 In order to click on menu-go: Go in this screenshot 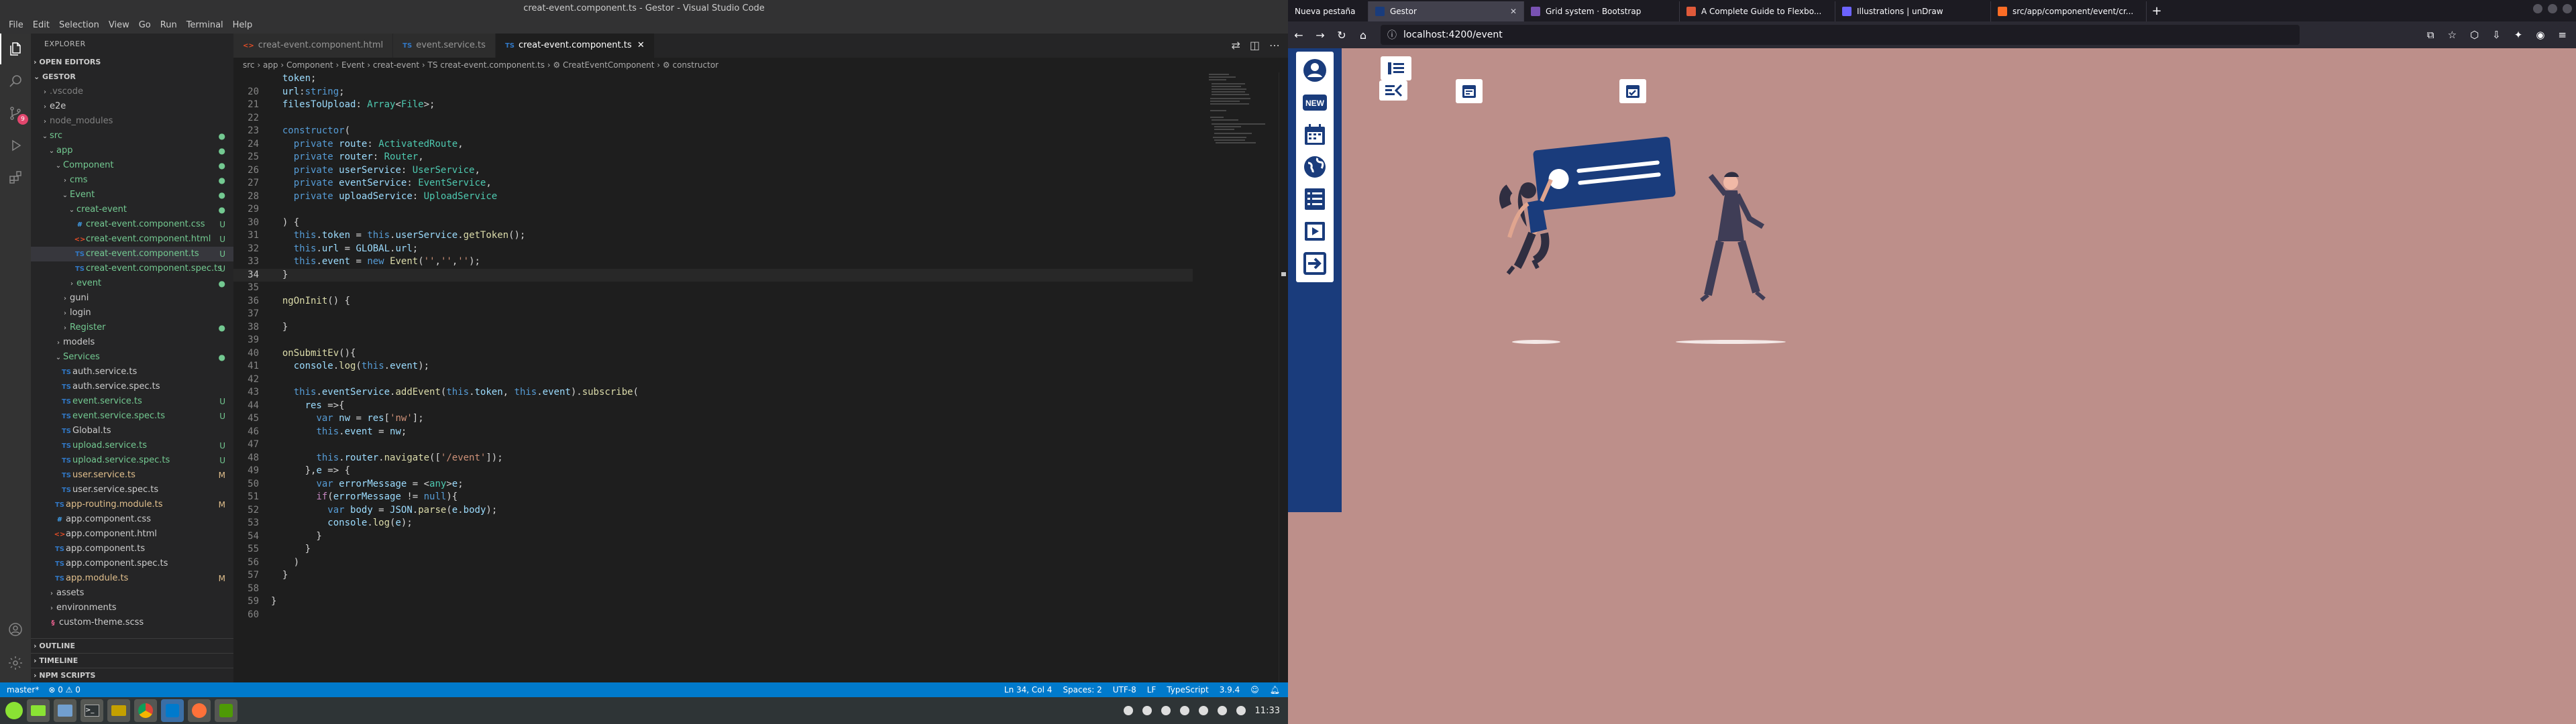, I will do `click(145, 25)`.